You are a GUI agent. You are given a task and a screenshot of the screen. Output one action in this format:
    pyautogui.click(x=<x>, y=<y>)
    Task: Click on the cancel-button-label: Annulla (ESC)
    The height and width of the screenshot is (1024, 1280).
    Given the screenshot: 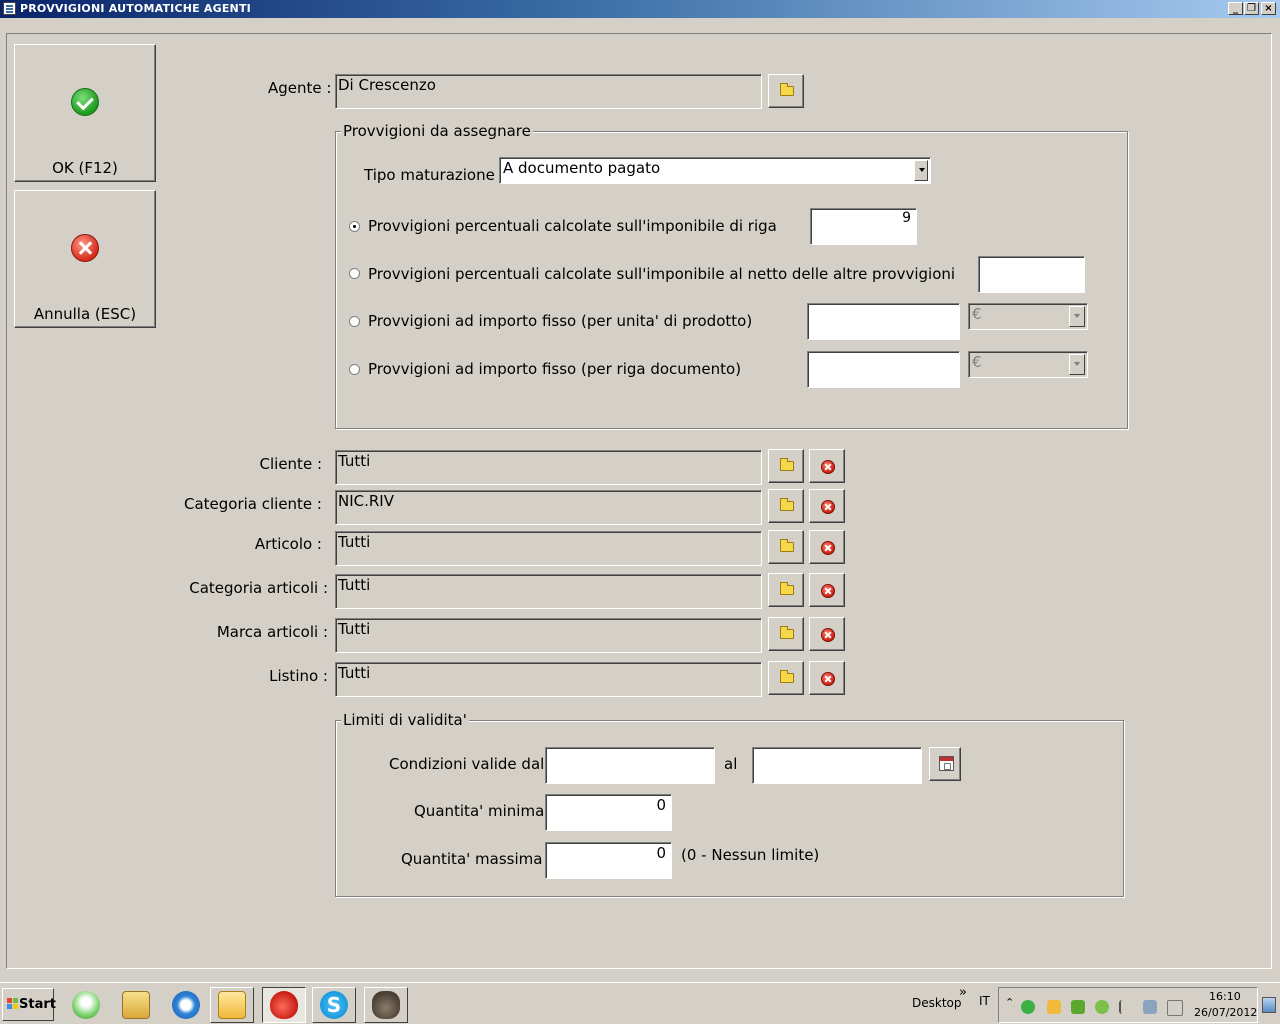 What is the action you would take?
    pyautogui.click(x=85, y=314)
    